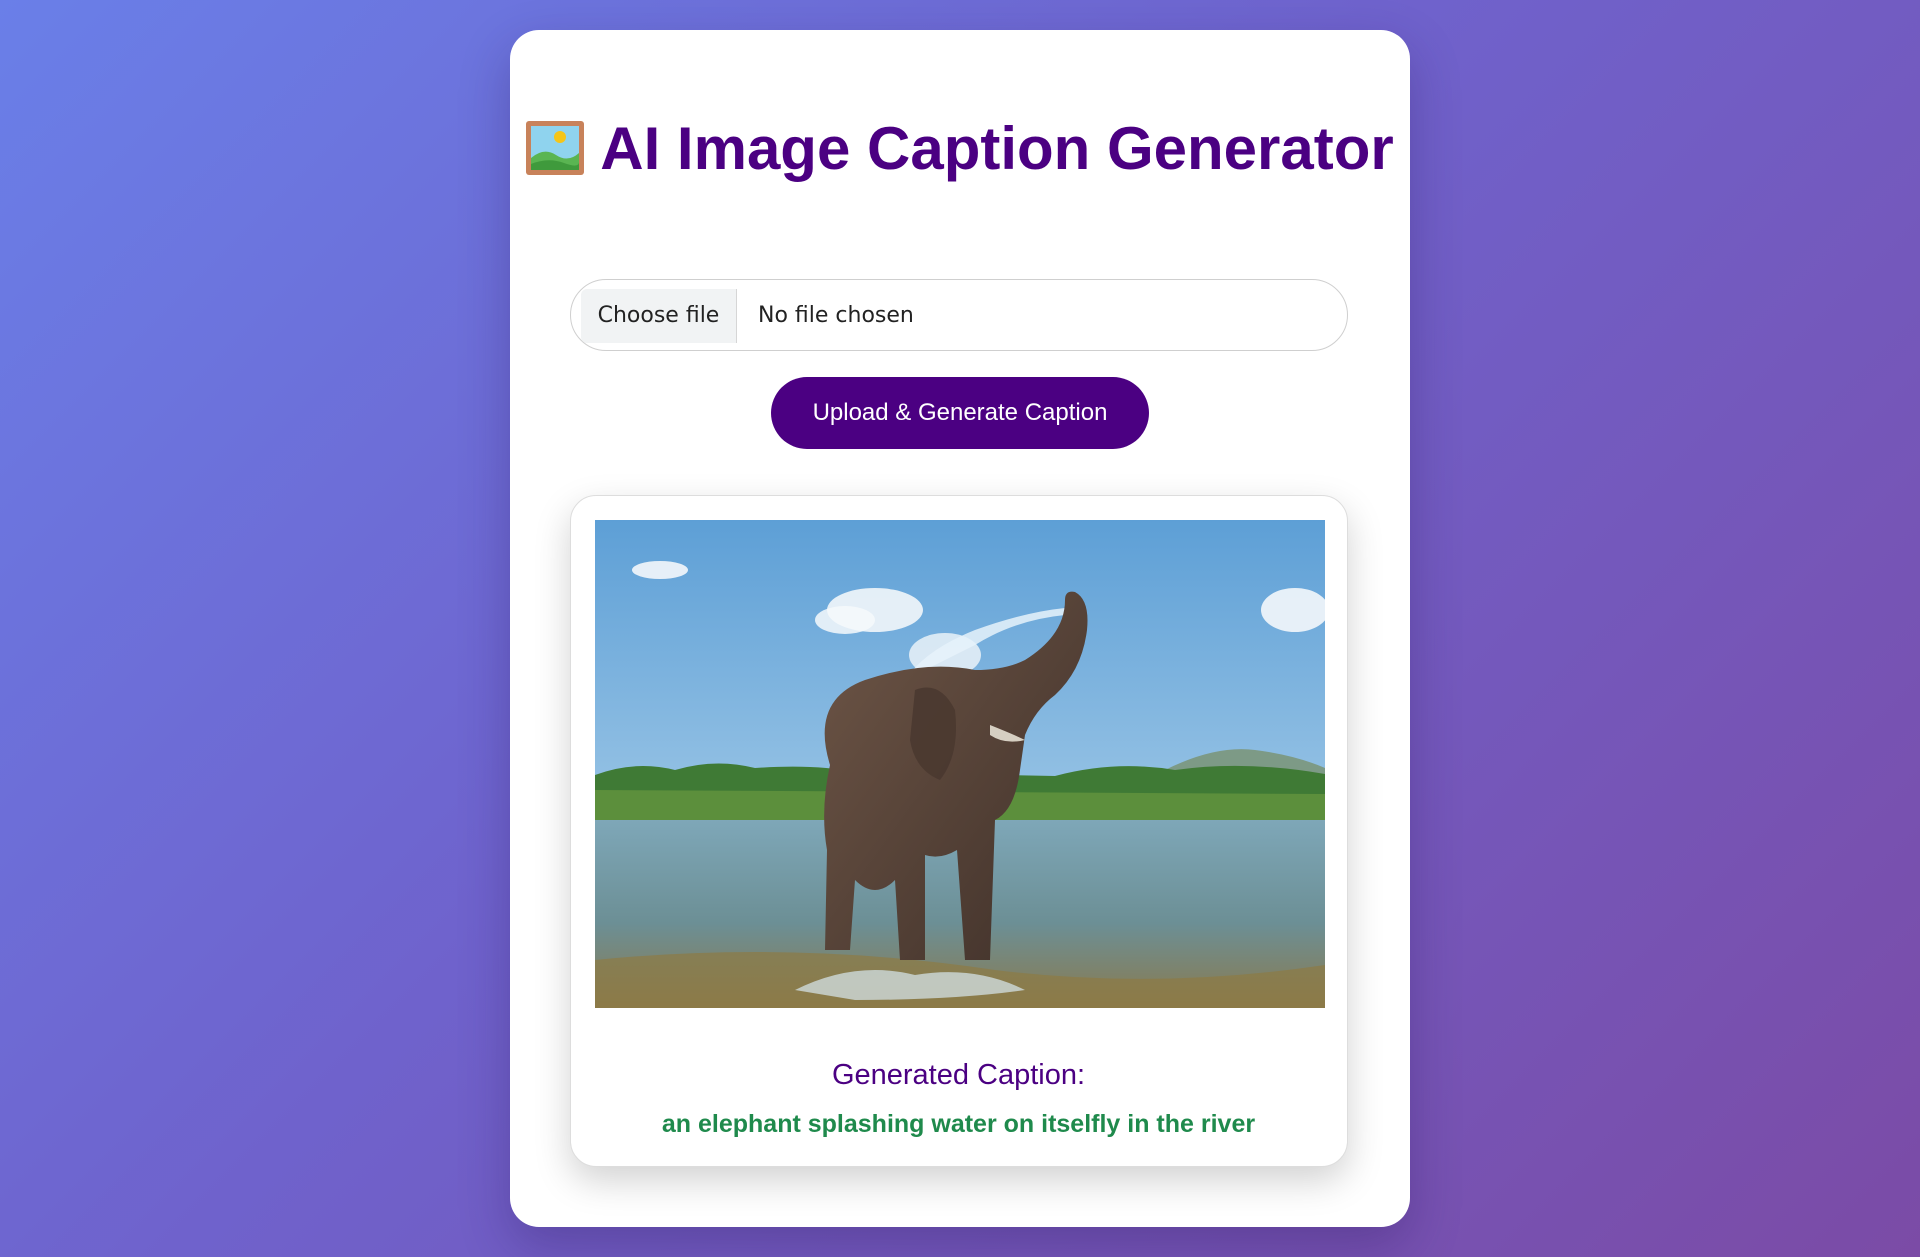  Describe the element at coordinates (958, 1075) in the screenshot. I see `caption-heading: Generated Caption:` at that location.